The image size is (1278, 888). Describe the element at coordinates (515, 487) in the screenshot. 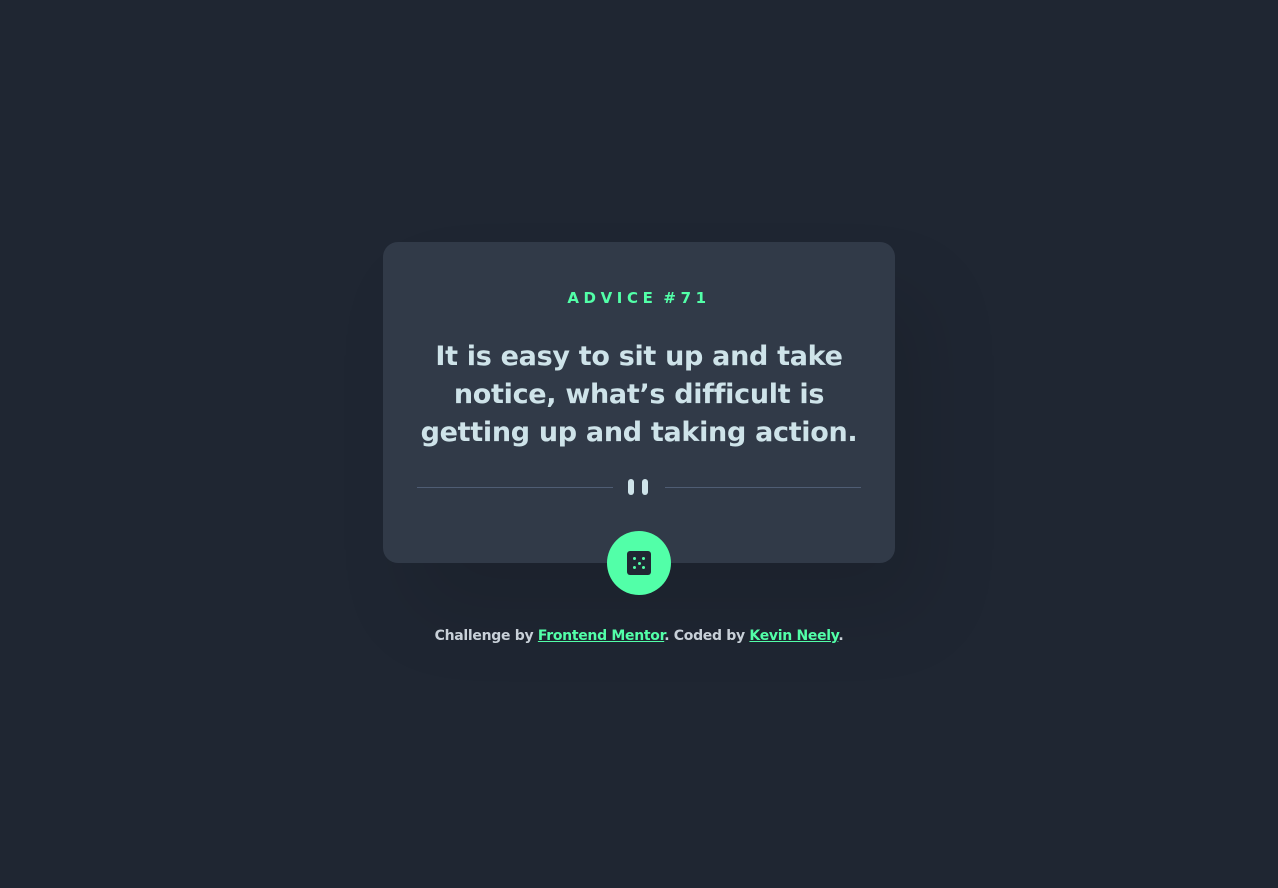

I see `divider-line-left` at that location.